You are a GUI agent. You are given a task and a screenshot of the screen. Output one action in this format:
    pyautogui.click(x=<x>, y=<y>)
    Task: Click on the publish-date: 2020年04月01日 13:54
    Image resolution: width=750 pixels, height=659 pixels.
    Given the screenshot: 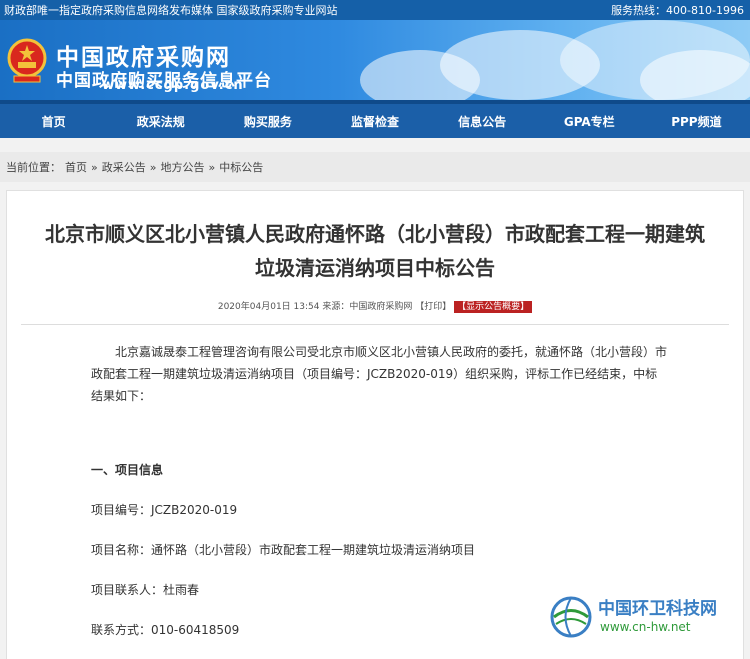 What is the action you would take?
    pyautogui.click(x=268, y=307)
    